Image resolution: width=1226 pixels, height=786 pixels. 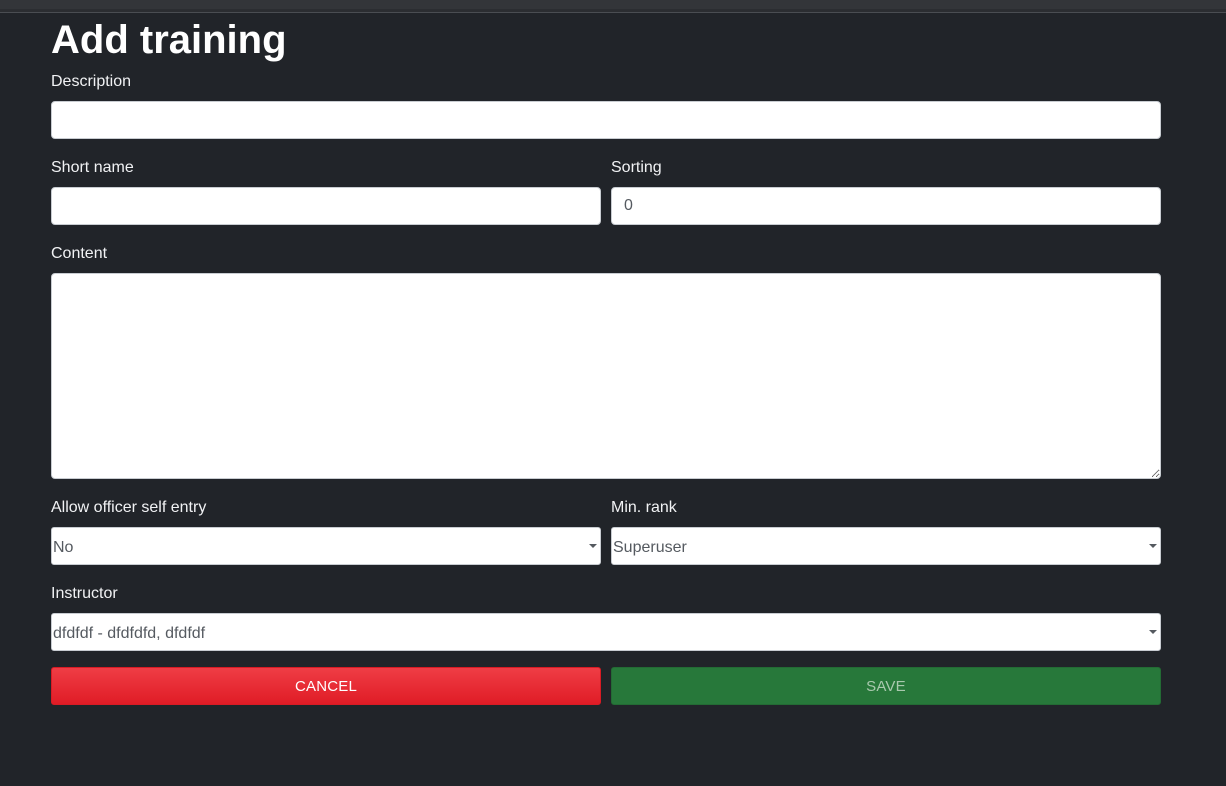 I want to click on self-entry-value: No, so click(x=63, y=547).